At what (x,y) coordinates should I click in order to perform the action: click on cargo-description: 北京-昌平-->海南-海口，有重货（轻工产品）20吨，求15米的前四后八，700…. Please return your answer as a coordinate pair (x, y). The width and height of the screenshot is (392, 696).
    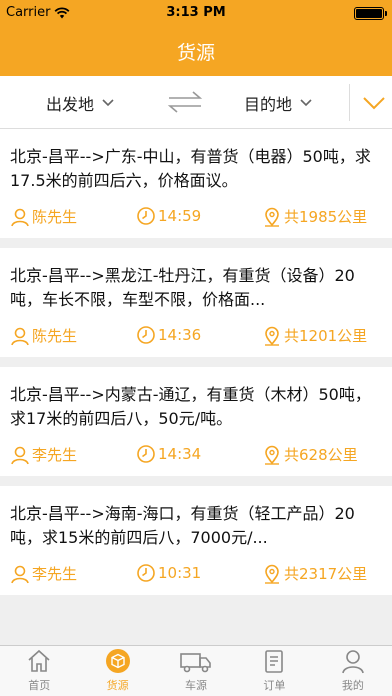
    Looking at the image, I should click on (182, 525).